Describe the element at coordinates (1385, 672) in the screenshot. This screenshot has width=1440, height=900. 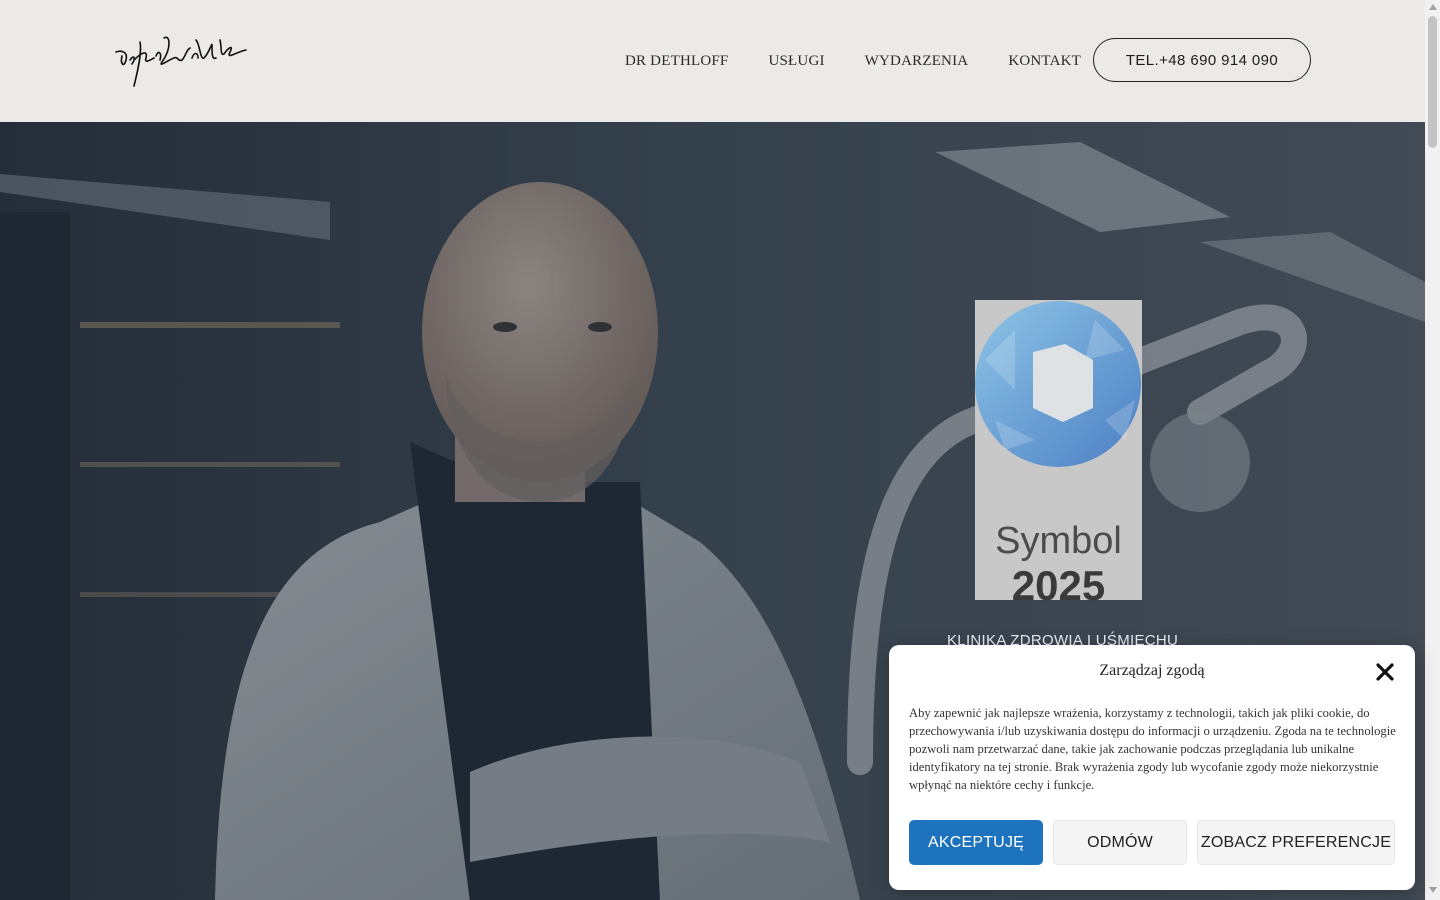
I see `close-icon` at that location.